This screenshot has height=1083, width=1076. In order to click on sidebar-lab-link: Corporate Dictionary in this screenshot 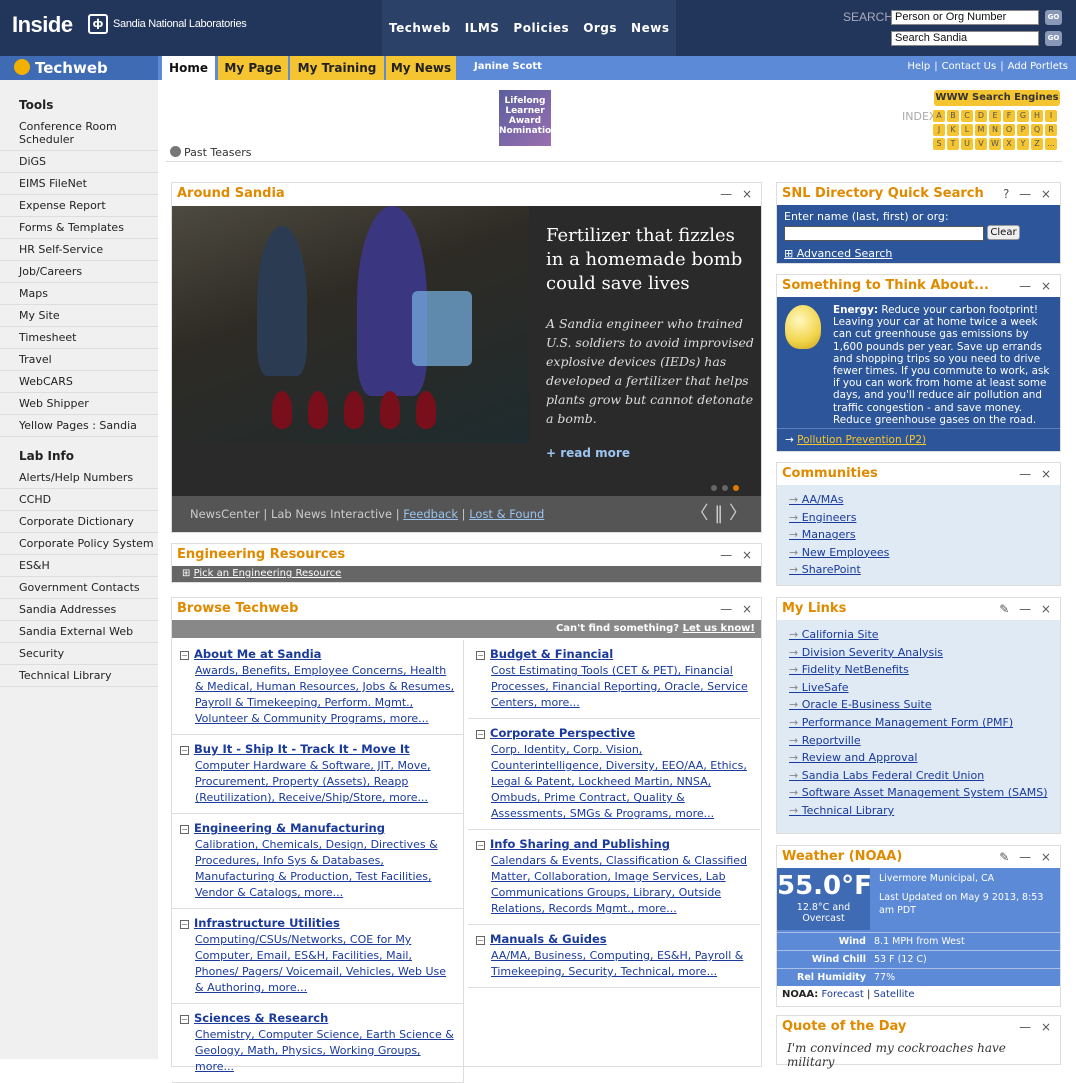, I will do `click(79, 522)`.